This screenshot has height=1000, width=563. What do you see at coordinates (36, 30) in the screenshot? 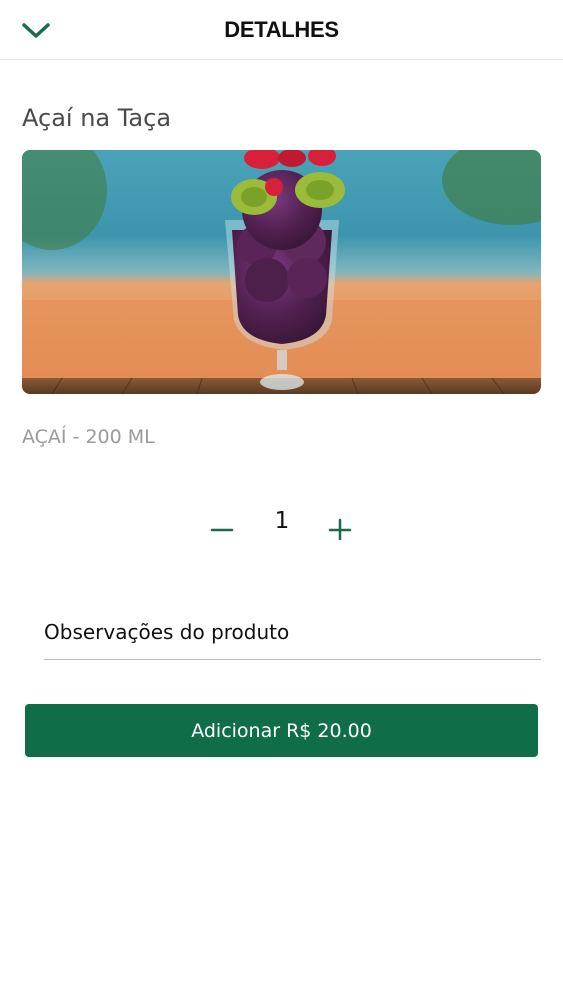
I see `chevron-down-icon` at bounding box center [36, 30].